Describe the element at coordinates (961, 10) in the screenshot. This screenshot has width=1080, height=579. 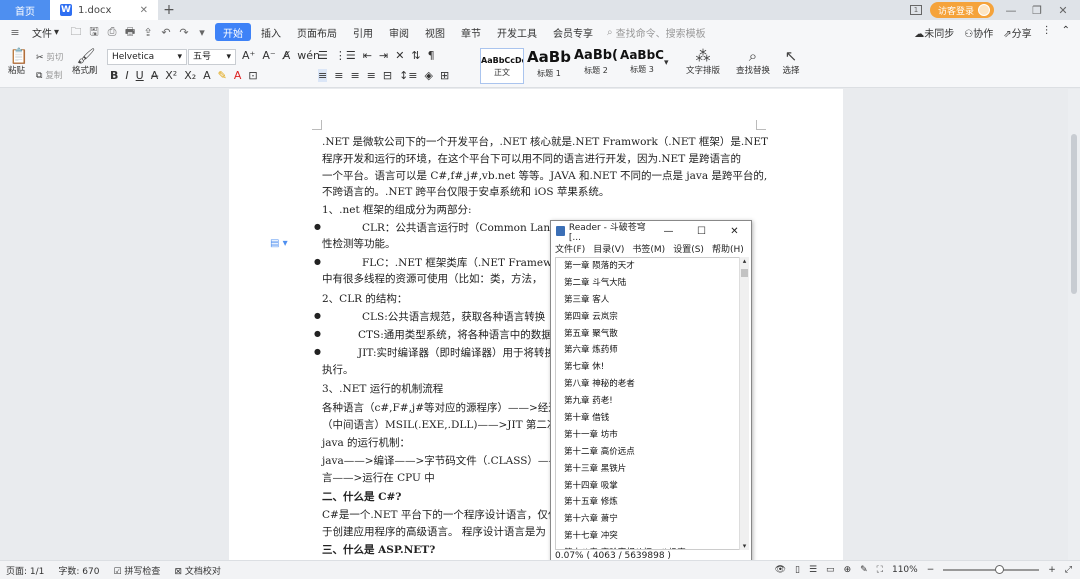
I see `visitor-login-button: 访客登录` at that location.